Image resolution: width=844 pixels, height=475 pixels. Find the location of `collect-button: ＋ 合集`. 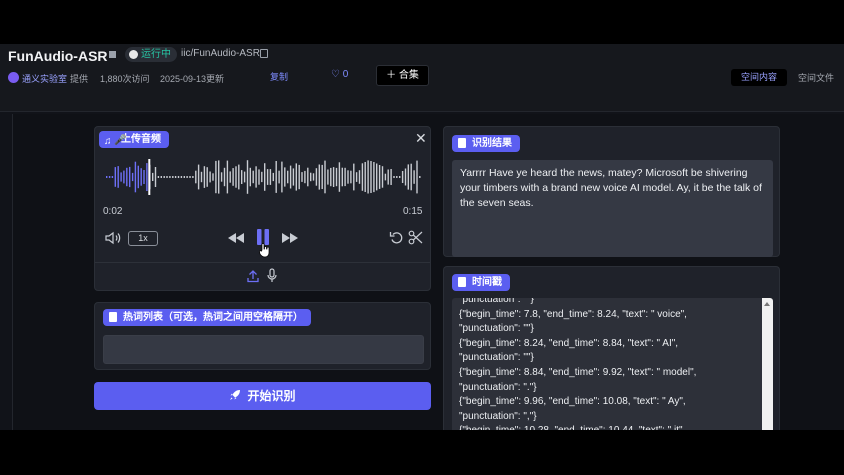

collect-button: ＋ 合集 is located at coordinates (402, 75).